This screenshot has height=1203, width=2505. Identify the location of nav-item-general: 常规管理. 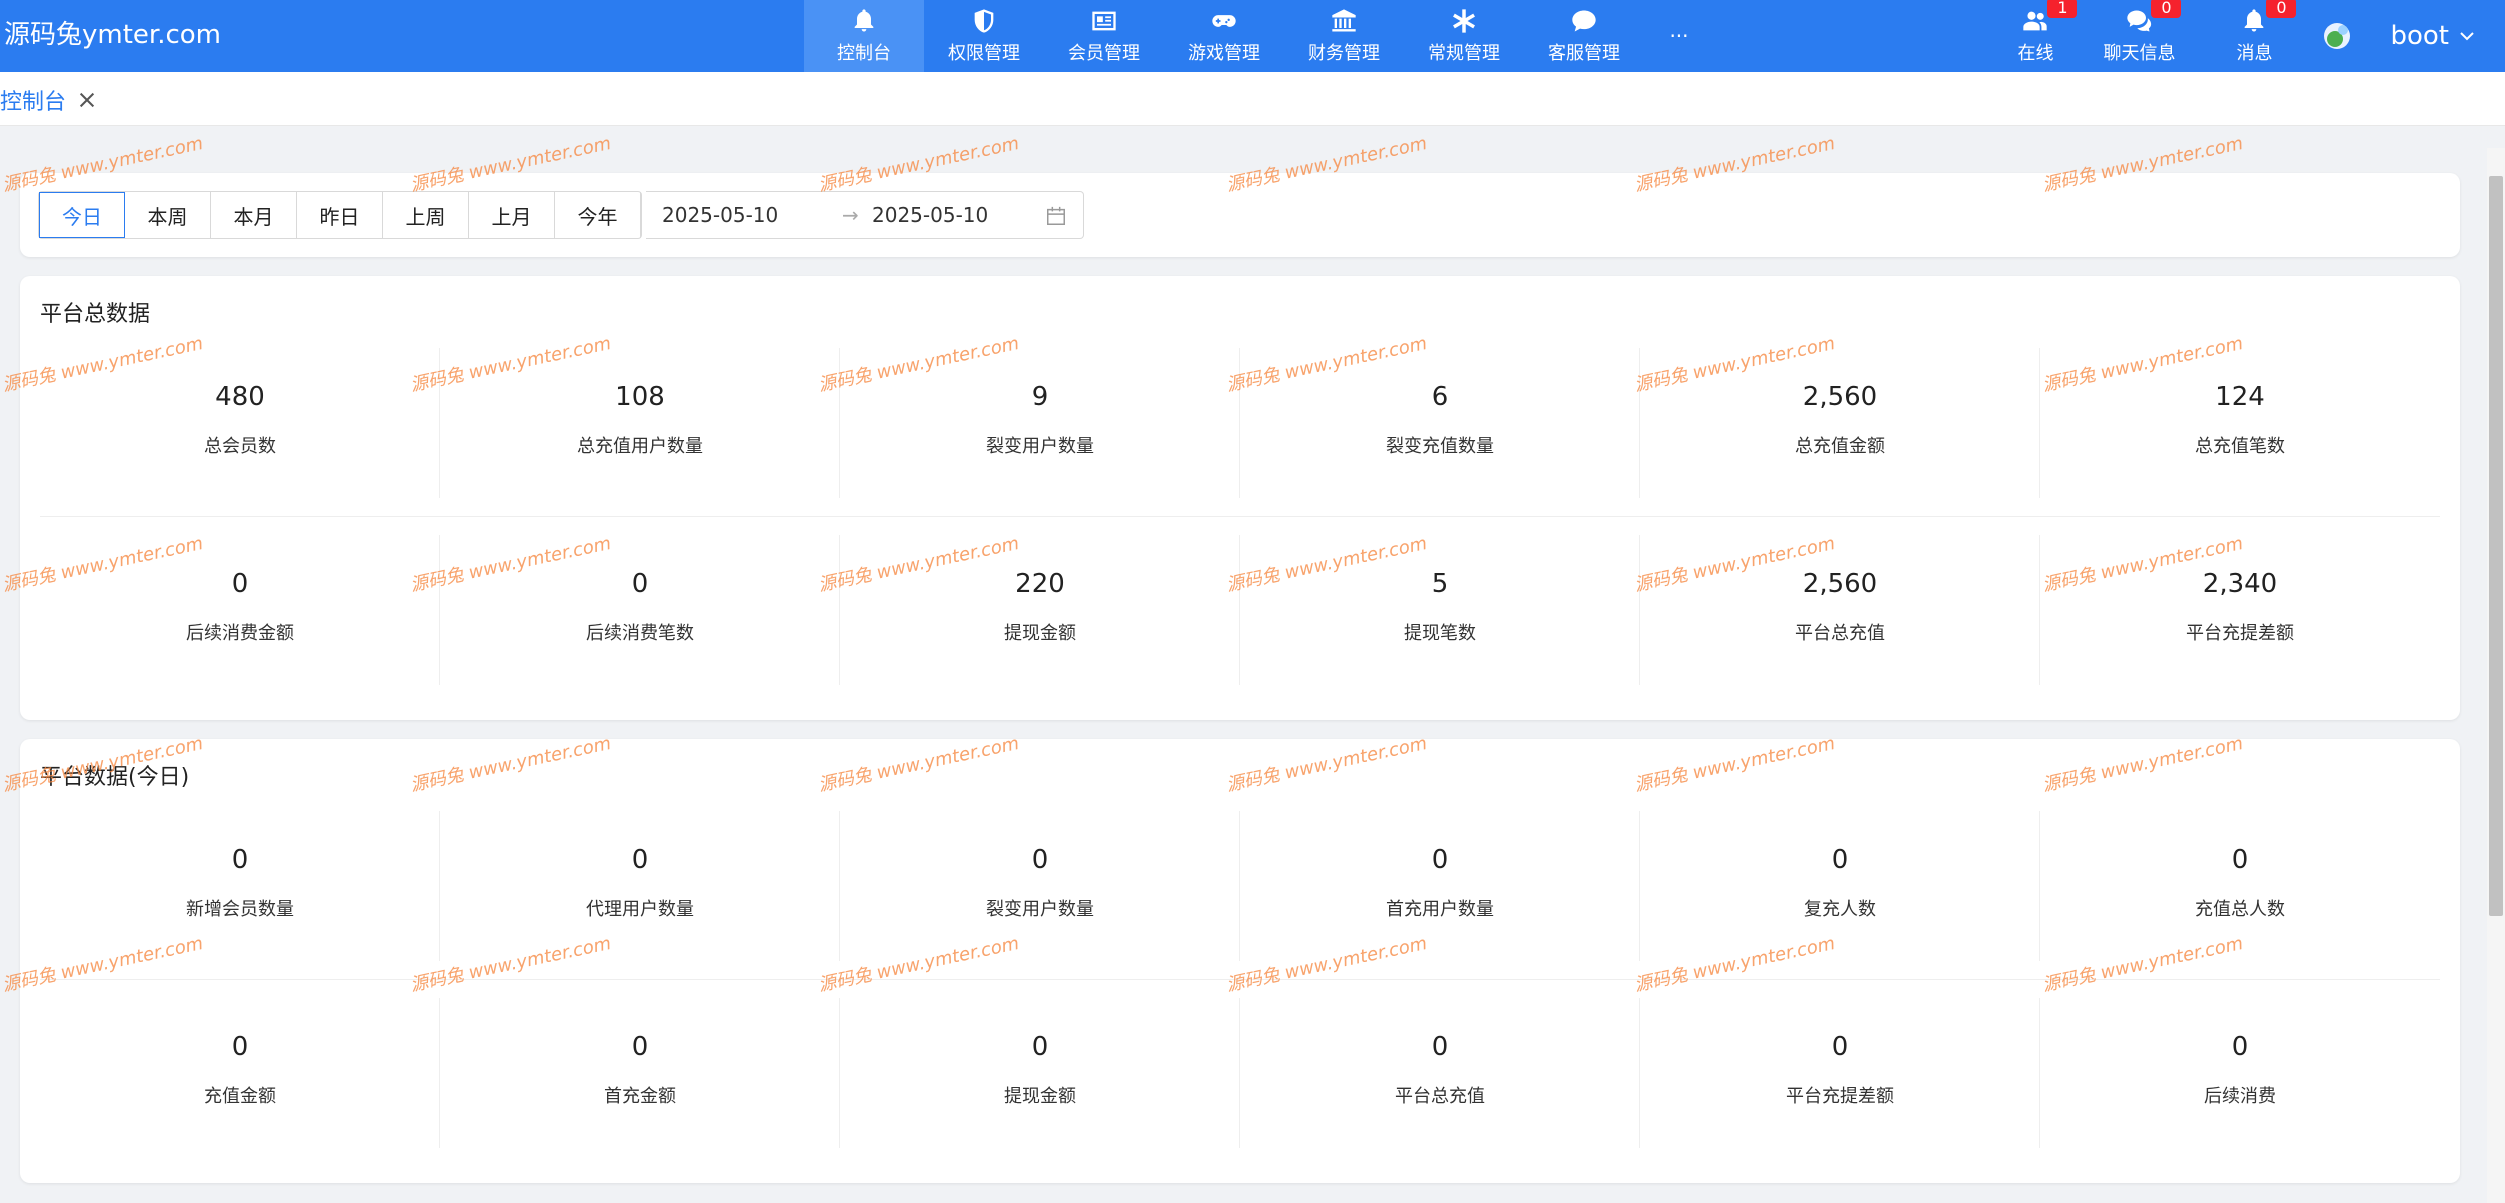
(1464, 36).